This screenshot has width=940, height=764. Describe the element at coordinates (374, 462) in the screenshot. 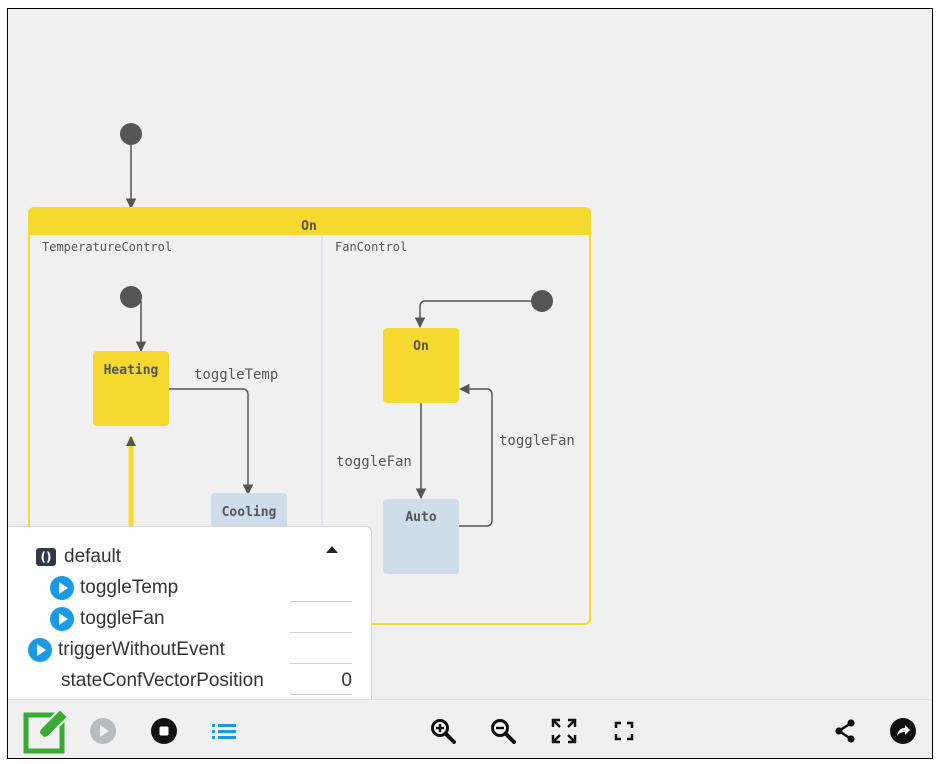

I see `transition-toggle-fan-down-label: toggleFan` at that location.